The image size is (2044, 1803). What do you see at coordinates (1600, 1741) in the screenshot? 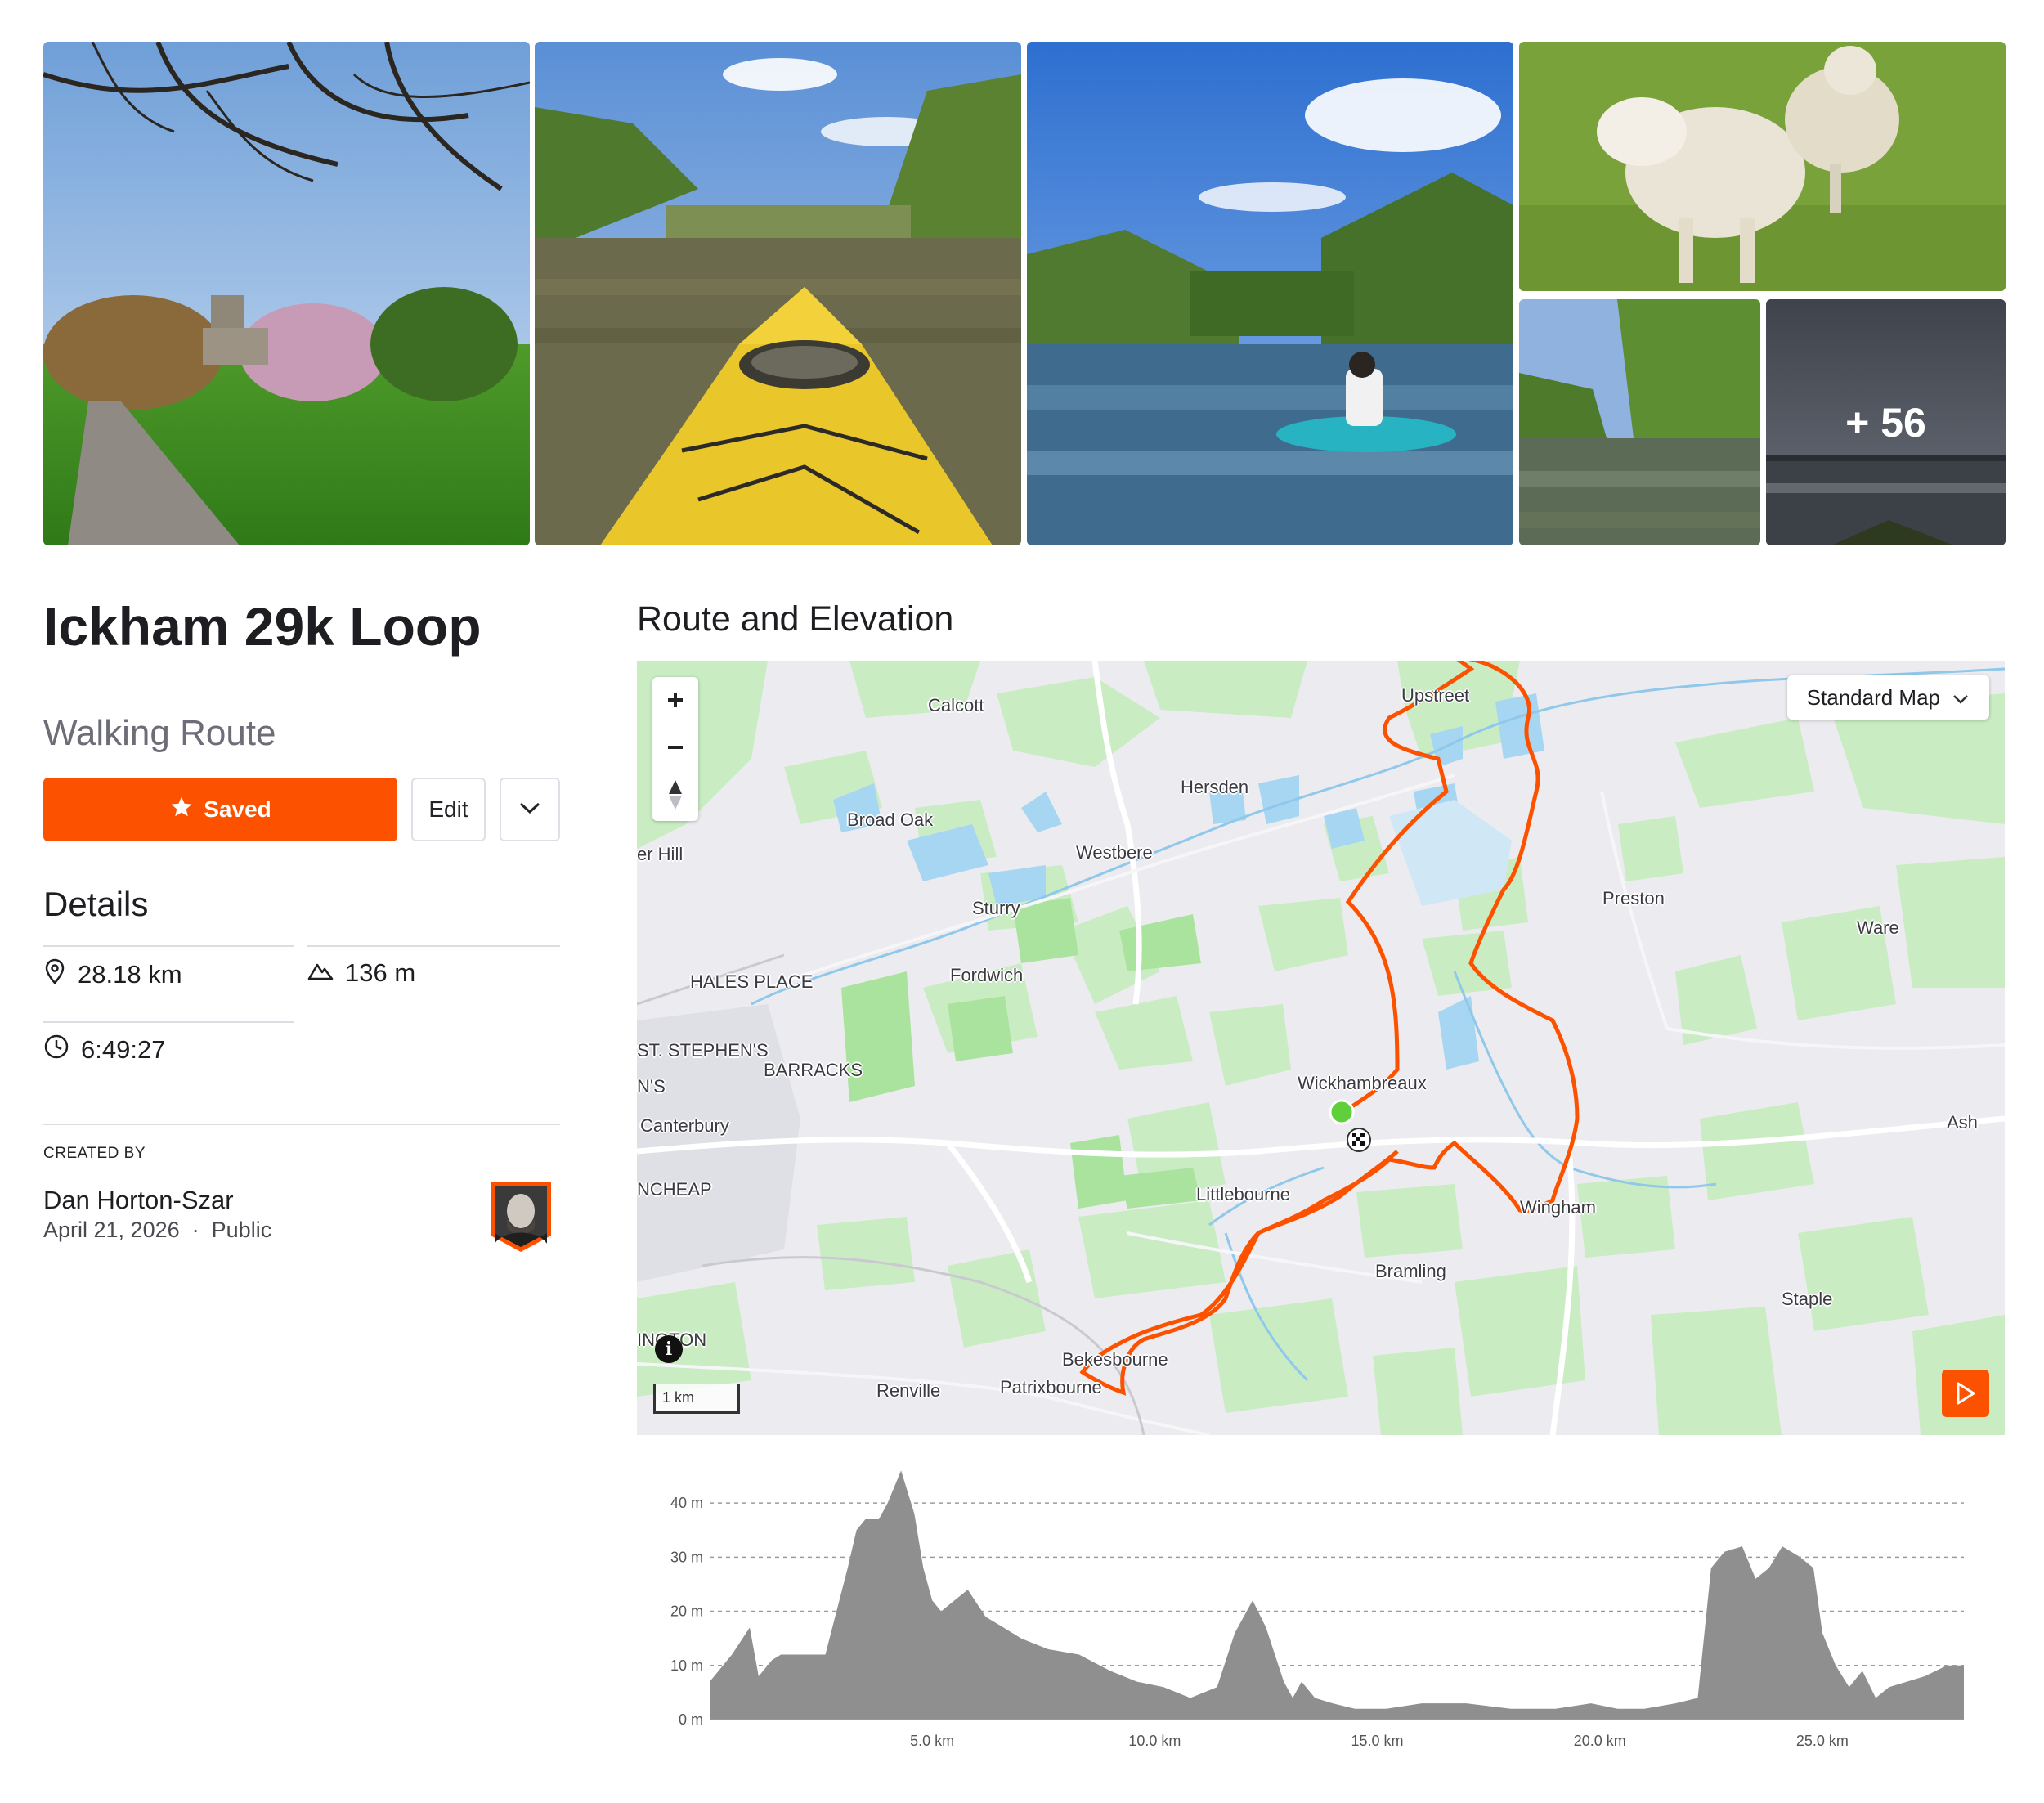
I see `x-tick-label: 20.0 km` at bounding box center [1600, 1741].